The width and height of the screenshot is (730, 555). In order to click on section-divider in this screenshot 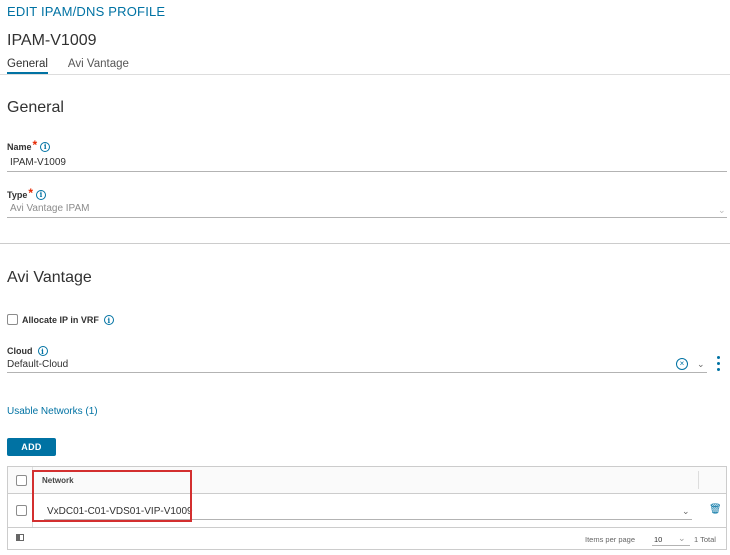, I will do `click(365, 243)`.